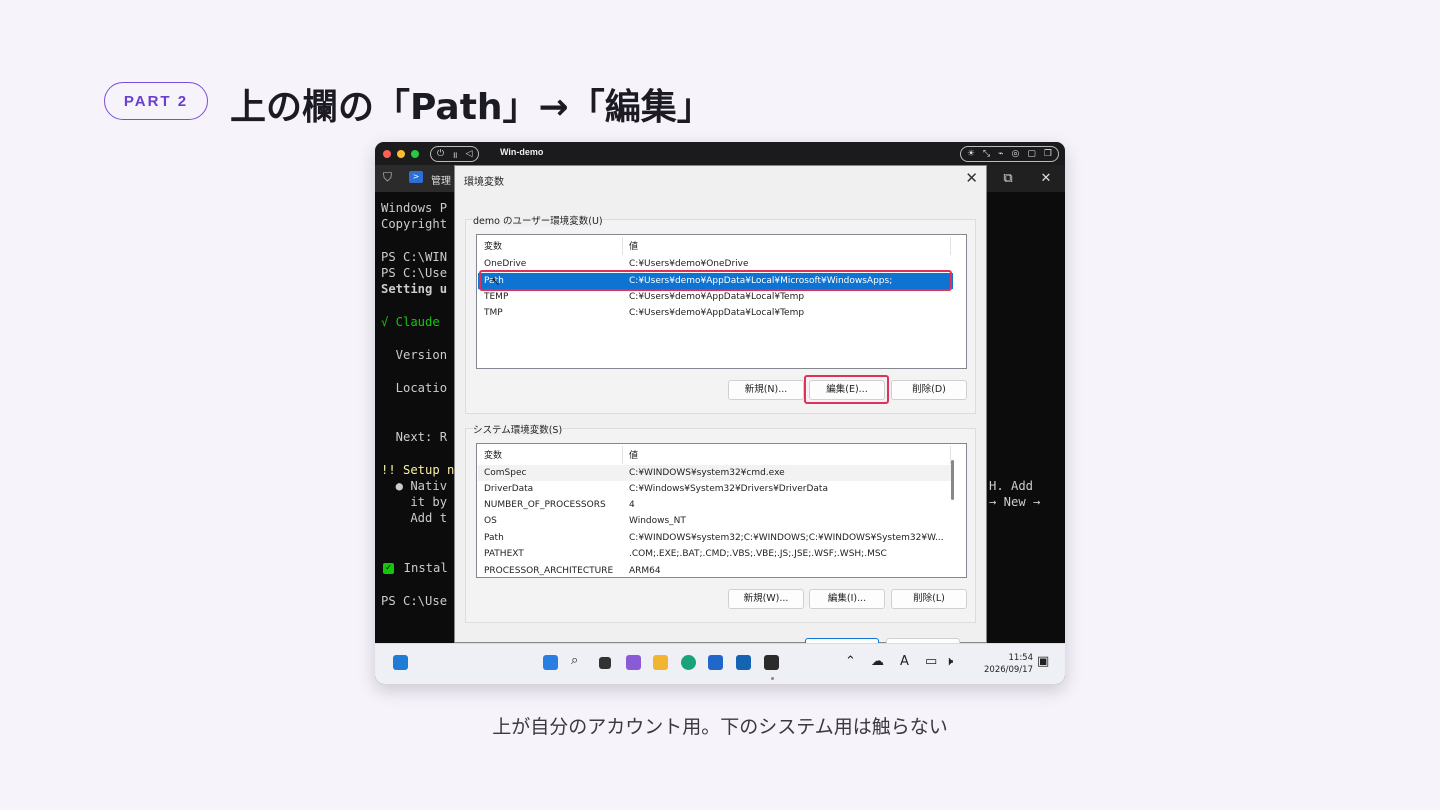 The height and width of the screenshot is (810, 1440). What do you see at coordinates (949, 661) in the screenshot?
I see `volume-icon: 🕨` at bounding box center [949, 661].